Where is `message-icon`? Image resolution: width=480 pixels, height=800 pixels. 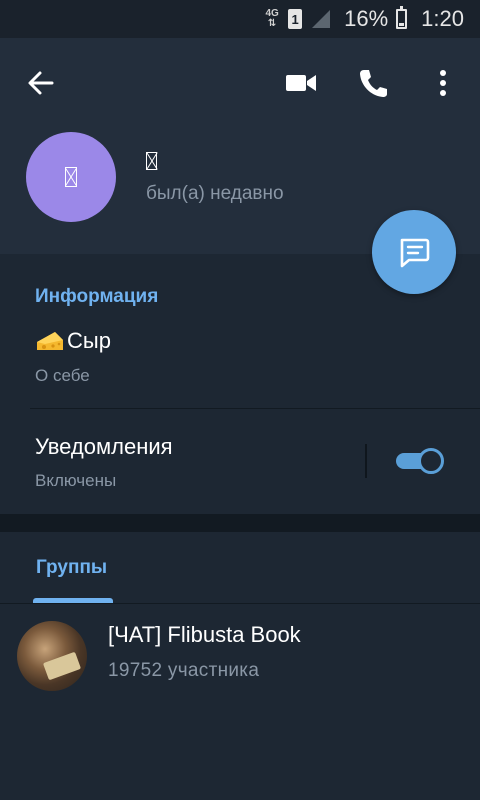 message-icon is located at coordinates (415, 253).